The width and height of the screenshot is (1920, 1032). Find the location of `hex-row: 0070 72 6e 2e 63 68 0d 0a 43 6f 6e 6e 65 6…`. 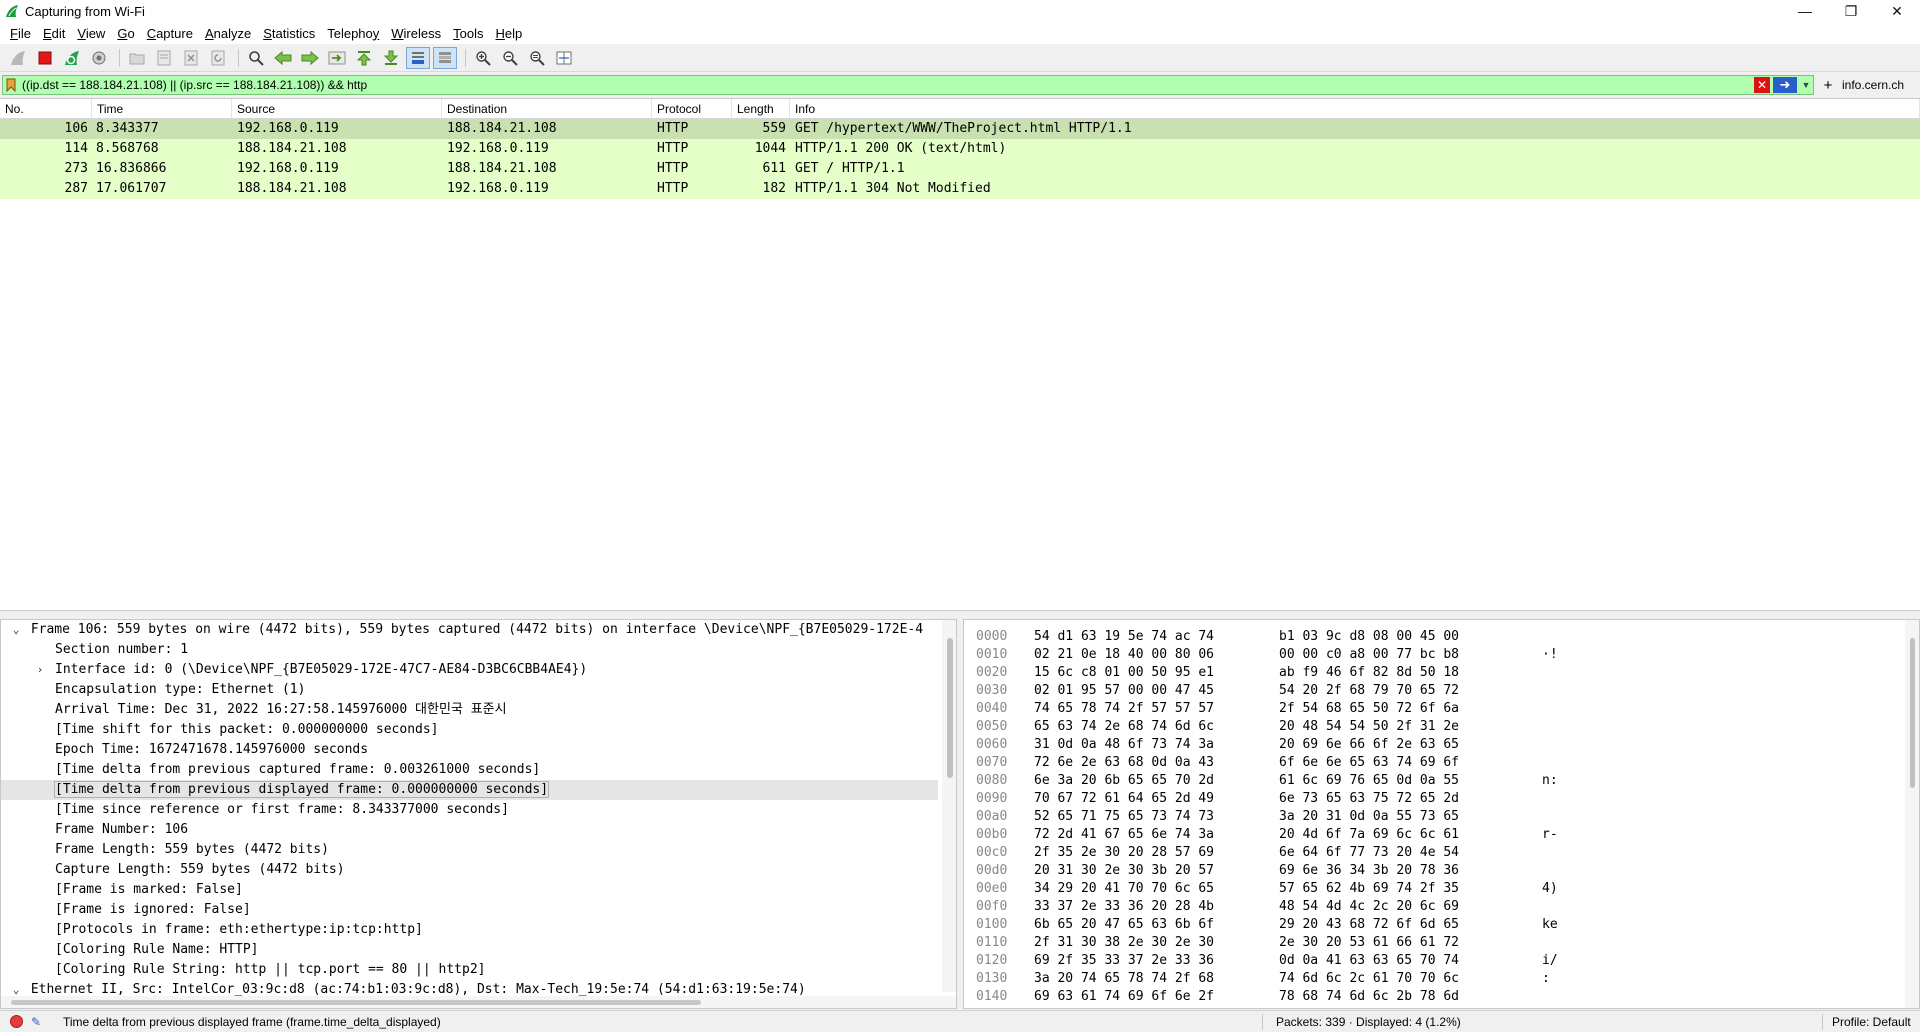

hex-row: 0070 72 6e 2e 63 68 0d 0a 43 6f 6e 6e 65 6… is located at coordinates (1441, 763).